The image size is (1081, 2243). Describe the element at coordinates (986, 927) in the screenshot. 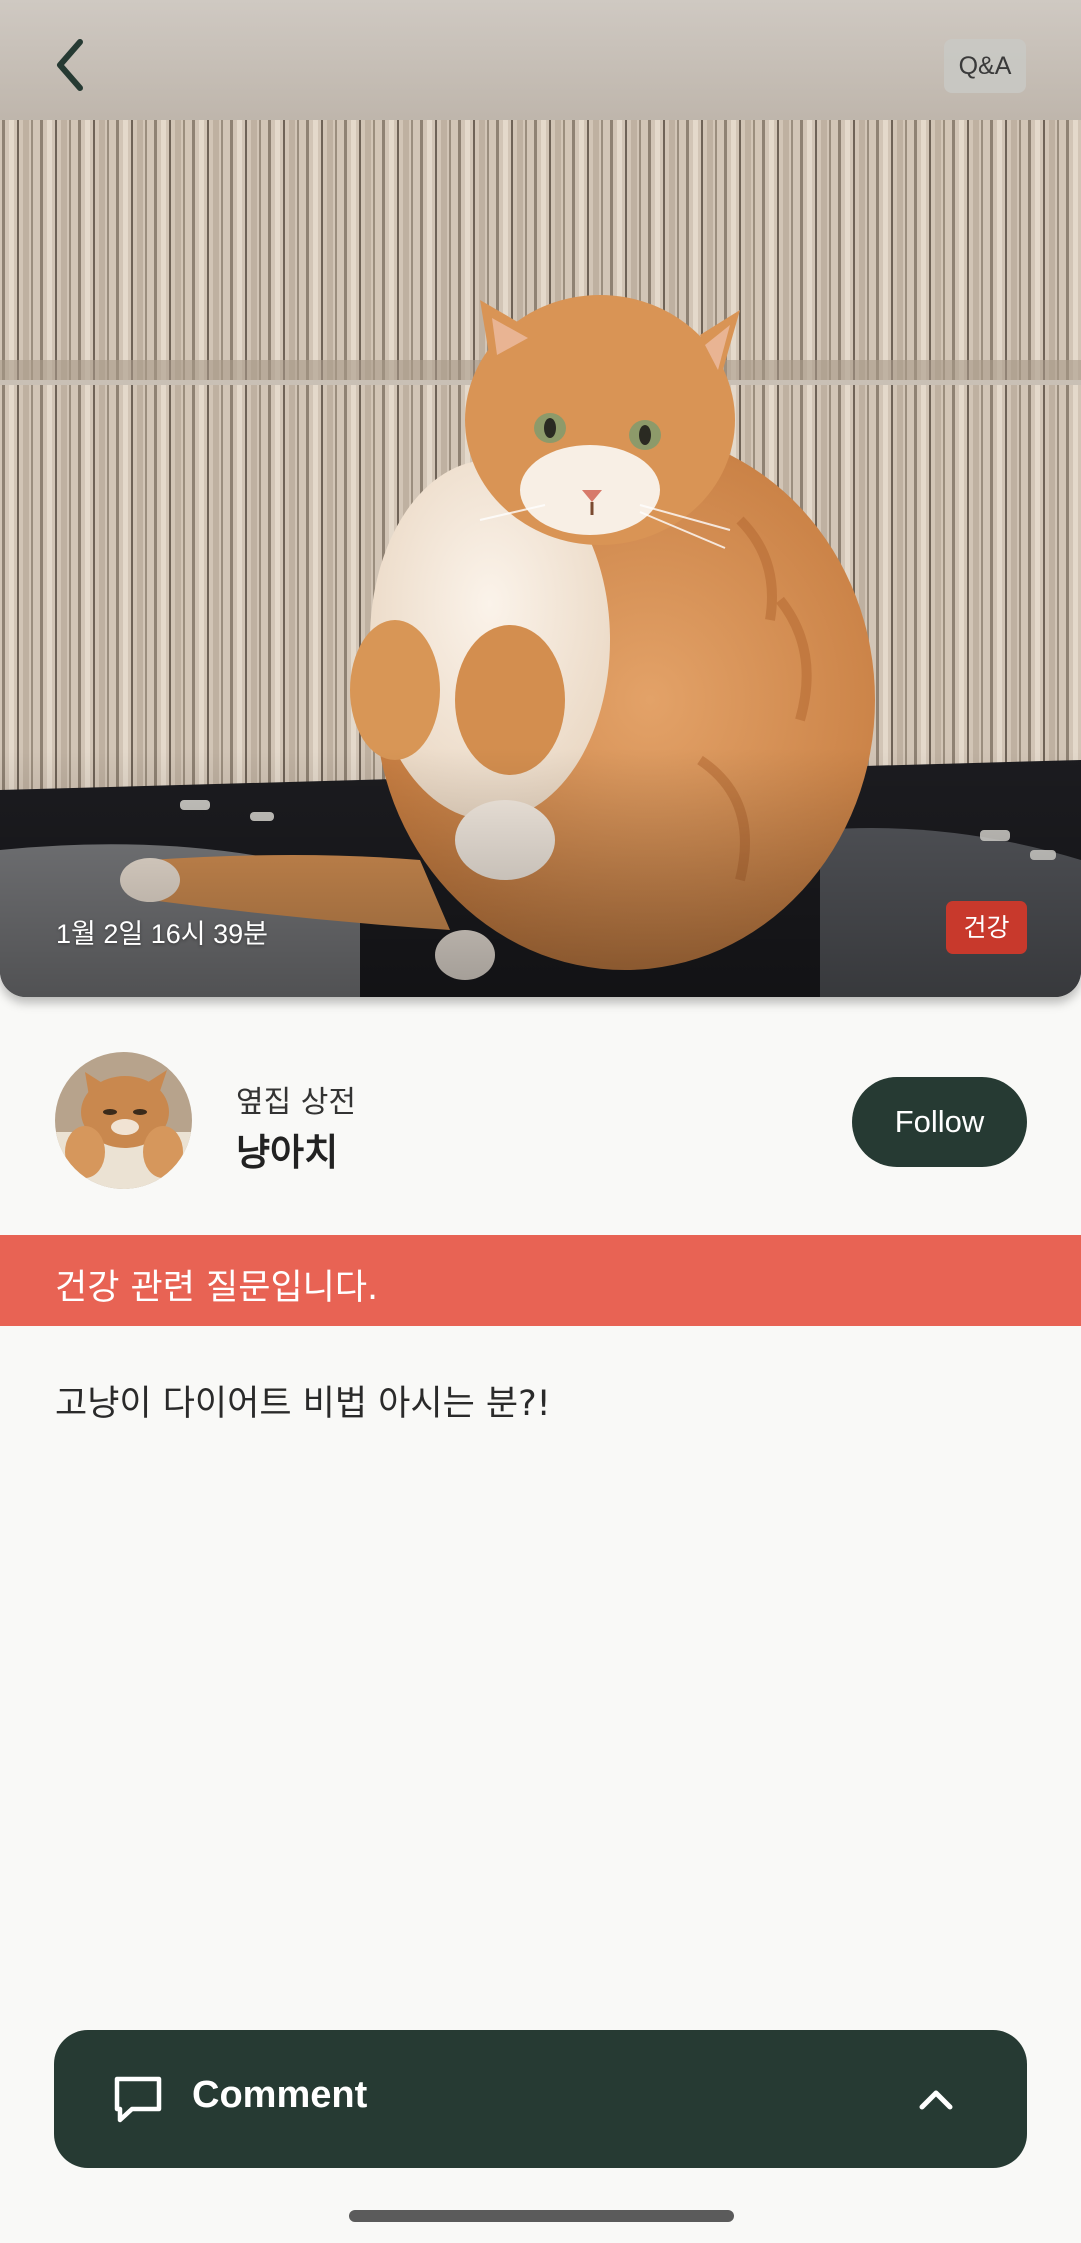

I see `category-tag: 건강` at that location.